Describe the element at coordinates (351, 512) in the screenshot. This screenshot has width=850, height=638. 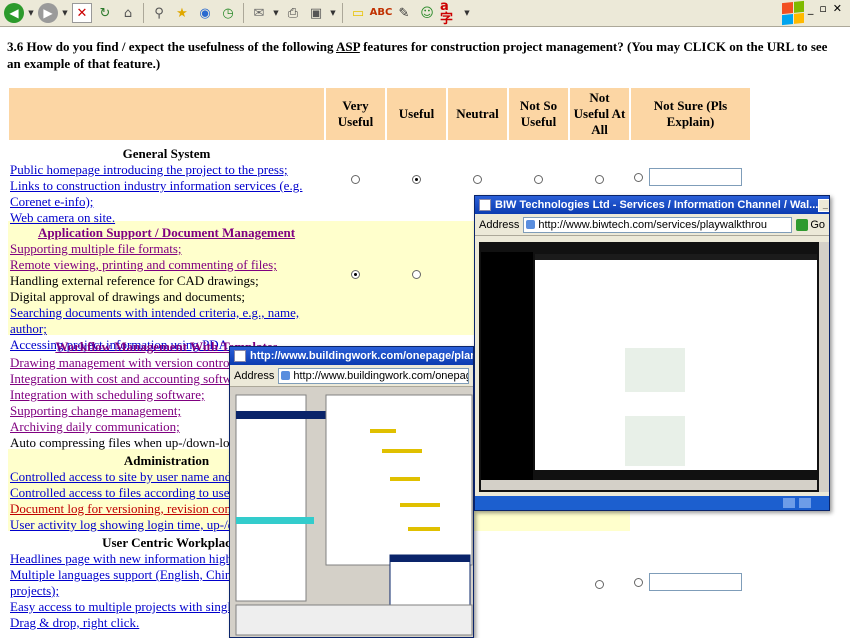
I see `gantt-screenshot` at that location.